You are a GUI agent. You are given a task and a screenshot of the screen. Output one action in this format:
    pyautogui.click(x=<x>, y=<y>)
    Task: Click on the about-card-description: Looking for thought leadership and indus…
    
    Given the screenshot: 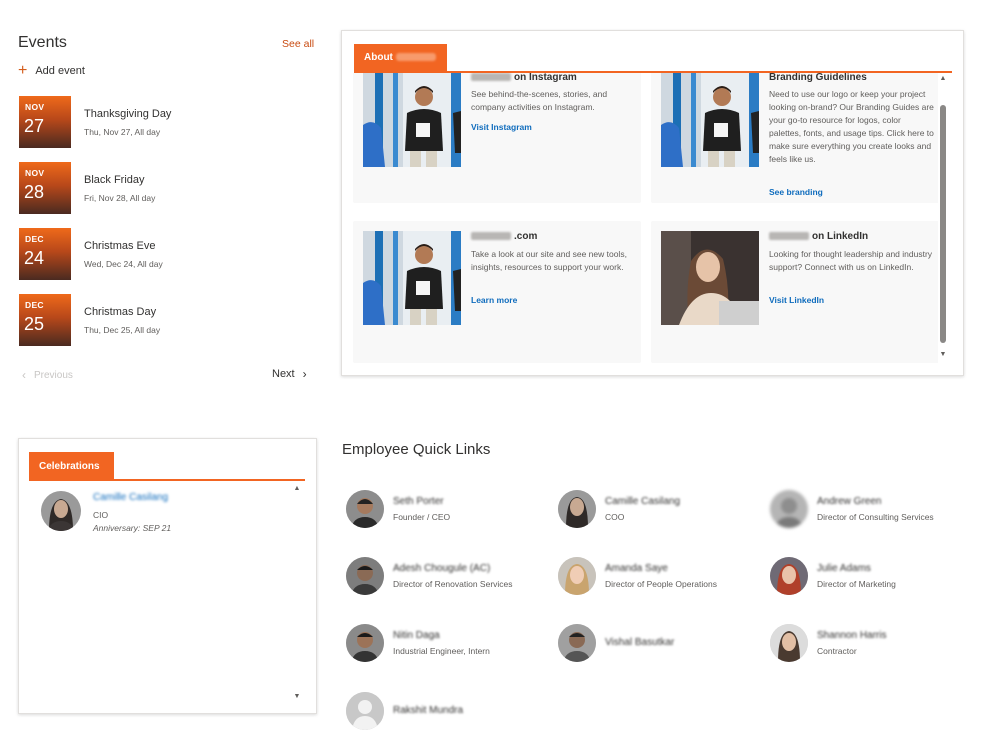 What is the action you would take?
    pyautogui.click(x=851, y=260)
    